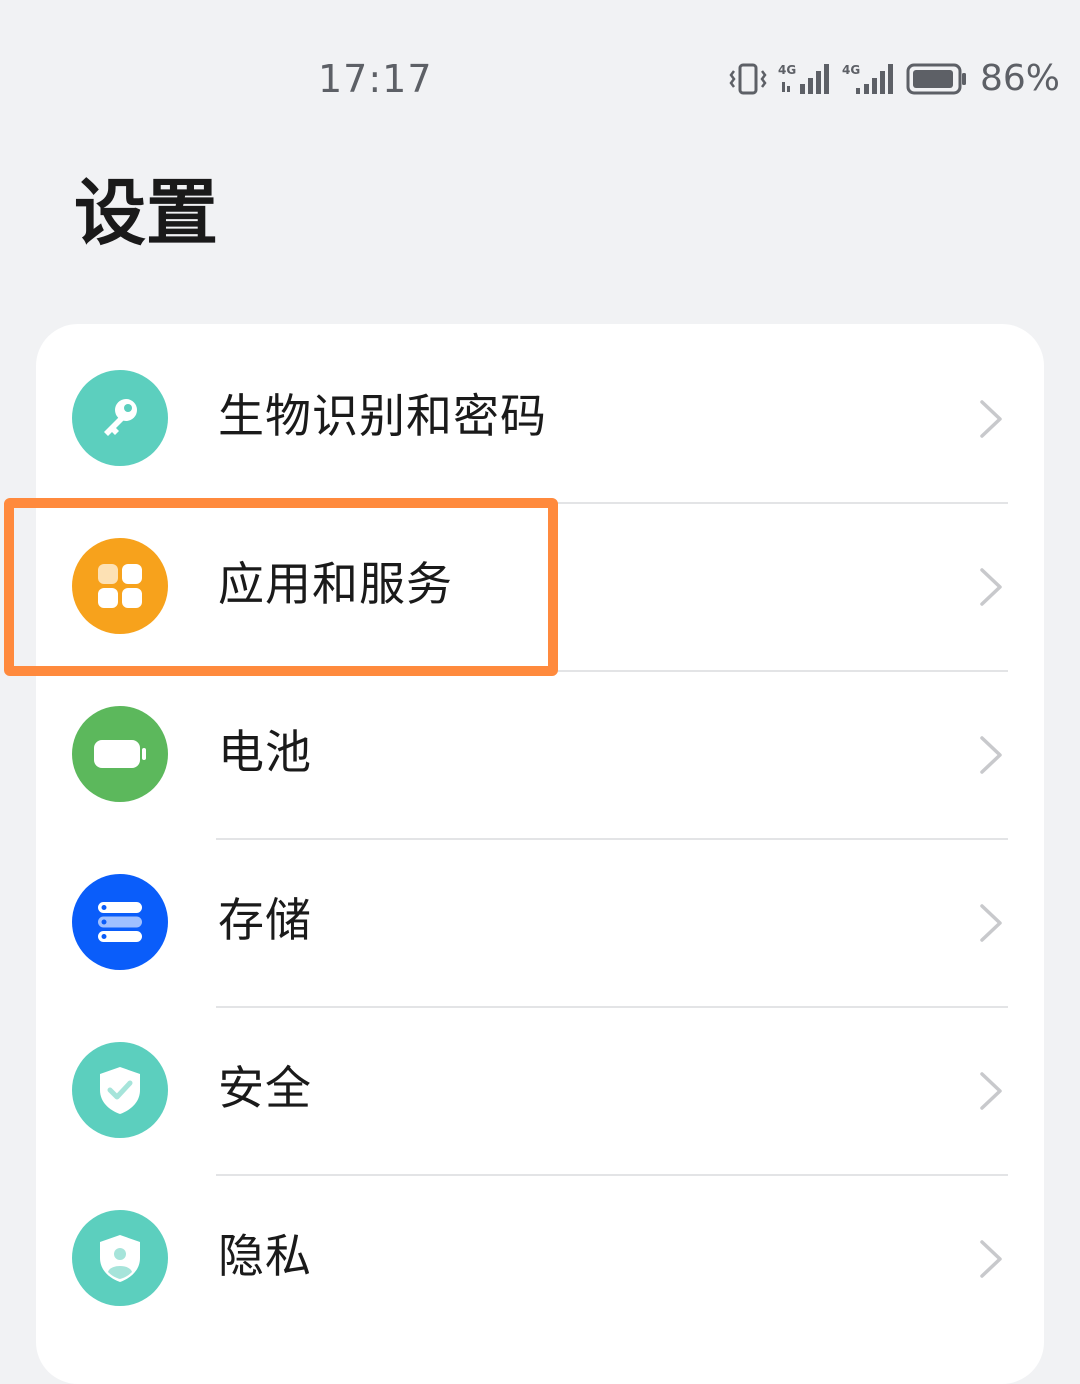  What do you see at coordinates (375, 79) in the screenshot?
I see `status-time: 17:17` at bounding box center [375, 79].